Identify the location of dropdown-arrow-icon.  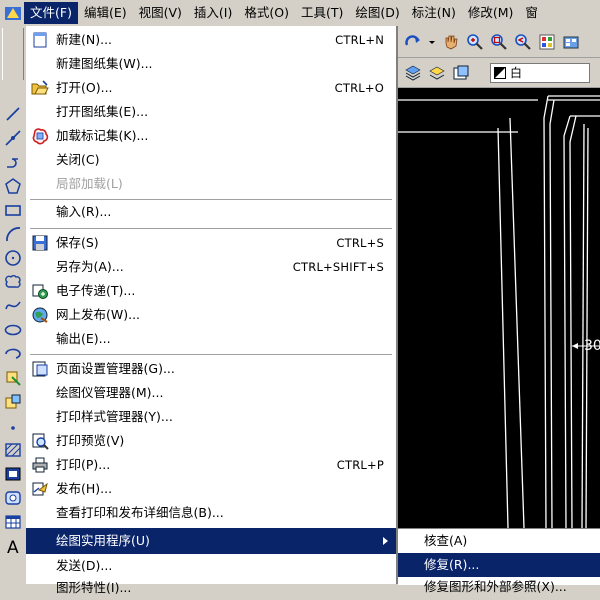
(432, 42).